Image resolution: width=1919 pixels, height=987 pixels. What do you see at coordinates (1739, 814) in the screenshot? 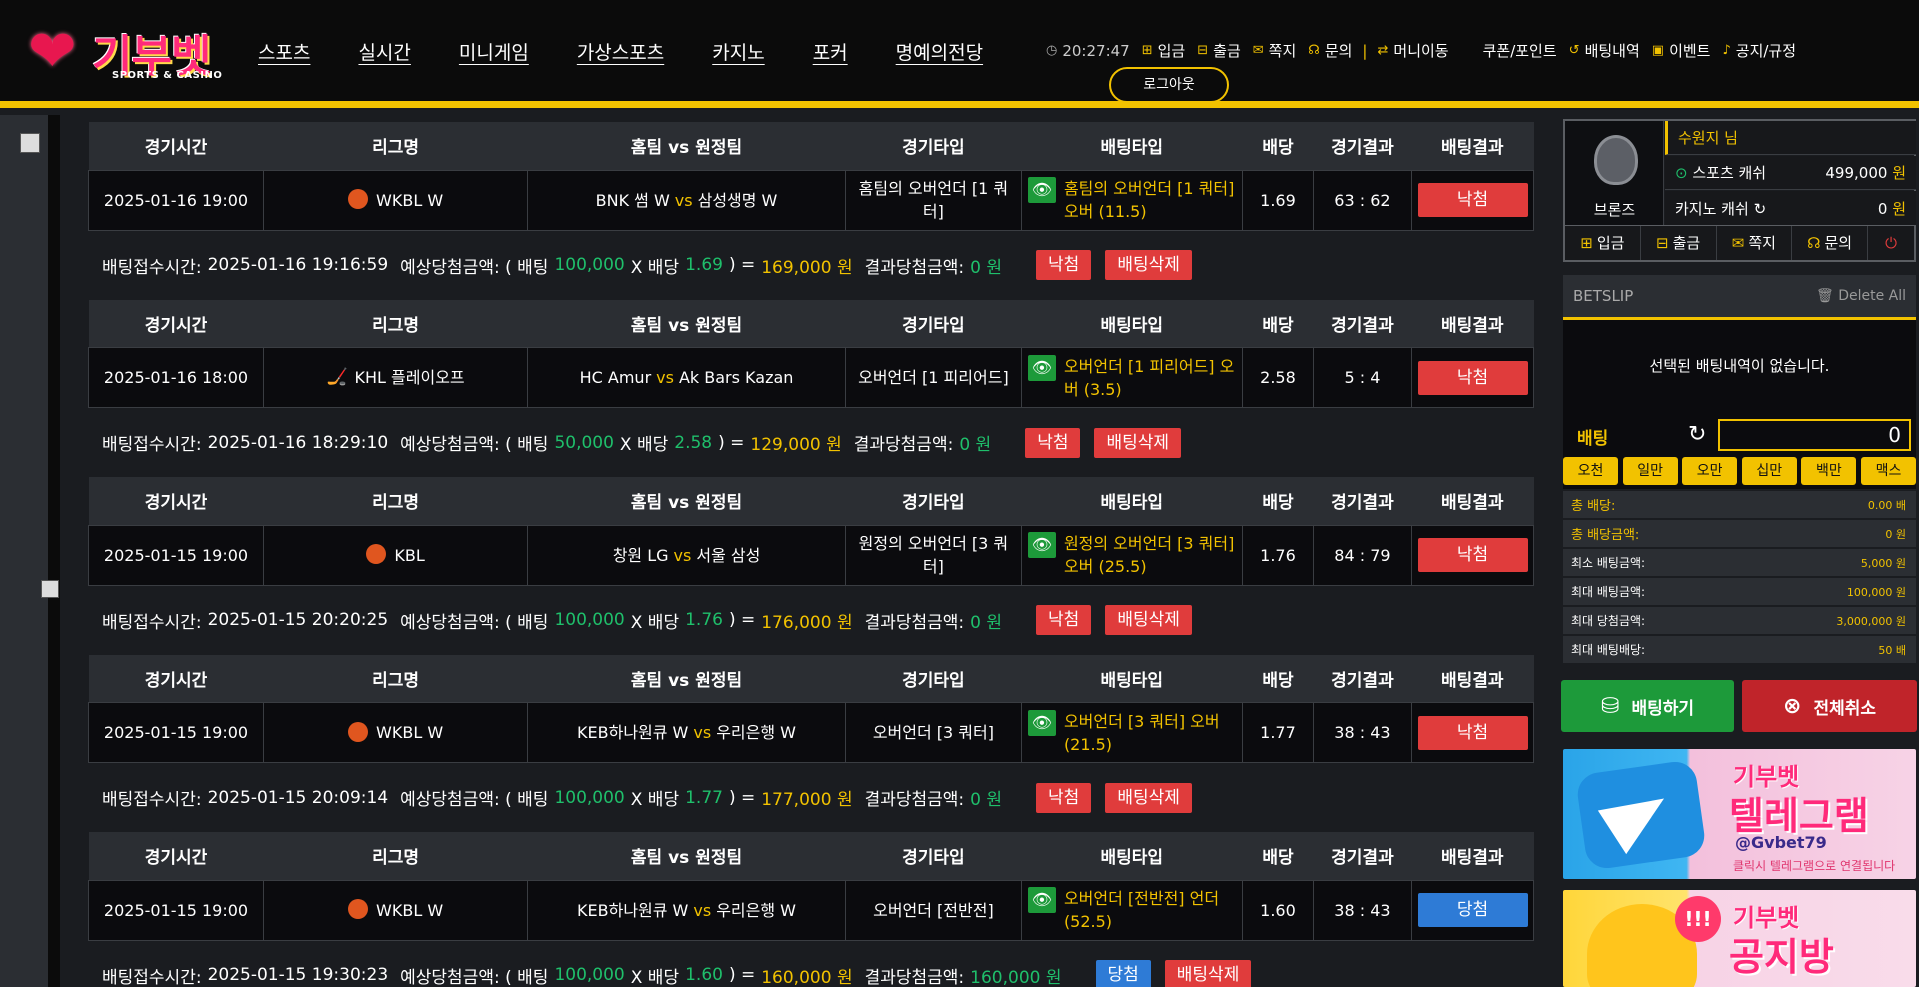
I see `telegram-banner: 기부벳 텔레그램 @Gvbet79 클릭시 텔레그램으로 연결됩니다` at bounding box center [1739, 814].